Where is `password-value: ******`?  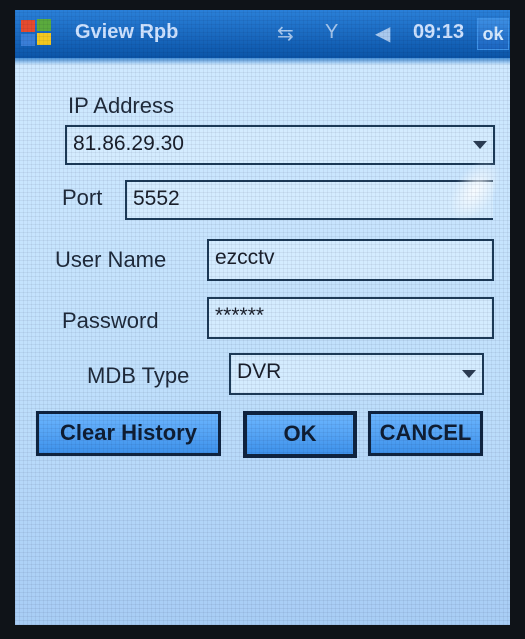
password-value: ****** is located at coordinates (240, 315).